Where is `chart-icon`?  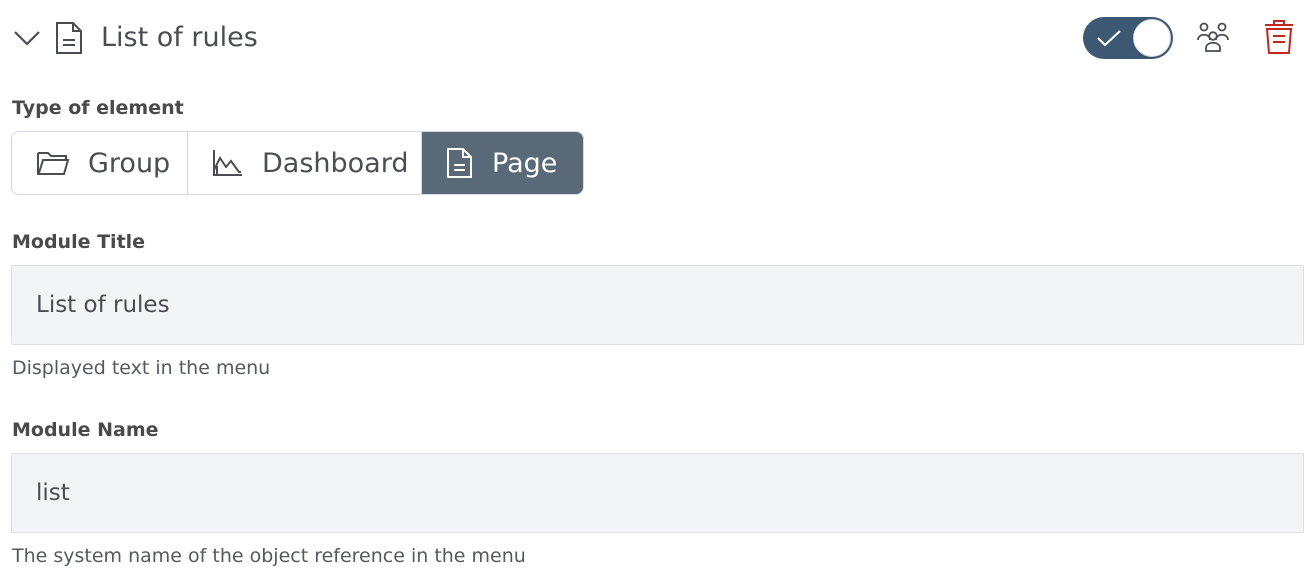
chart-icon is located at coordinates (227, 163).